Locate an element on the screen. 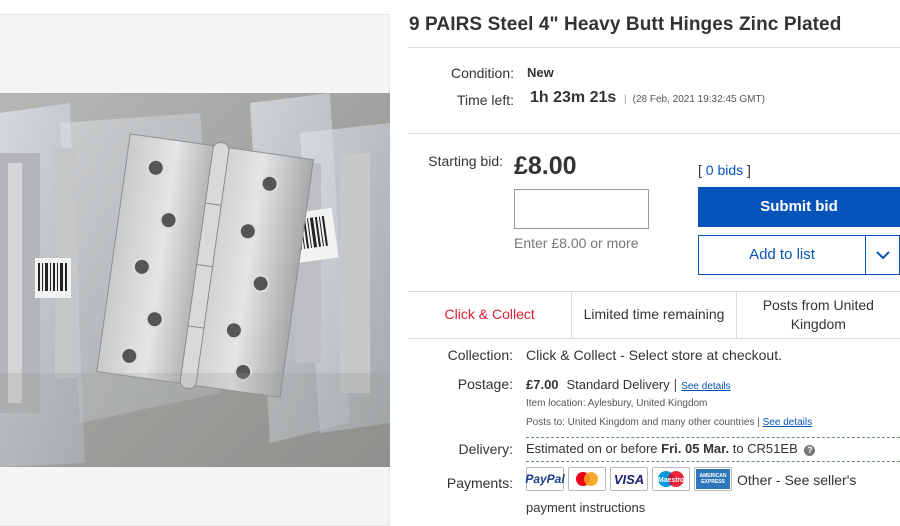 This screenshot has height=526, width=900. mastercard-circles-icon is located at coordinates (587, 479).